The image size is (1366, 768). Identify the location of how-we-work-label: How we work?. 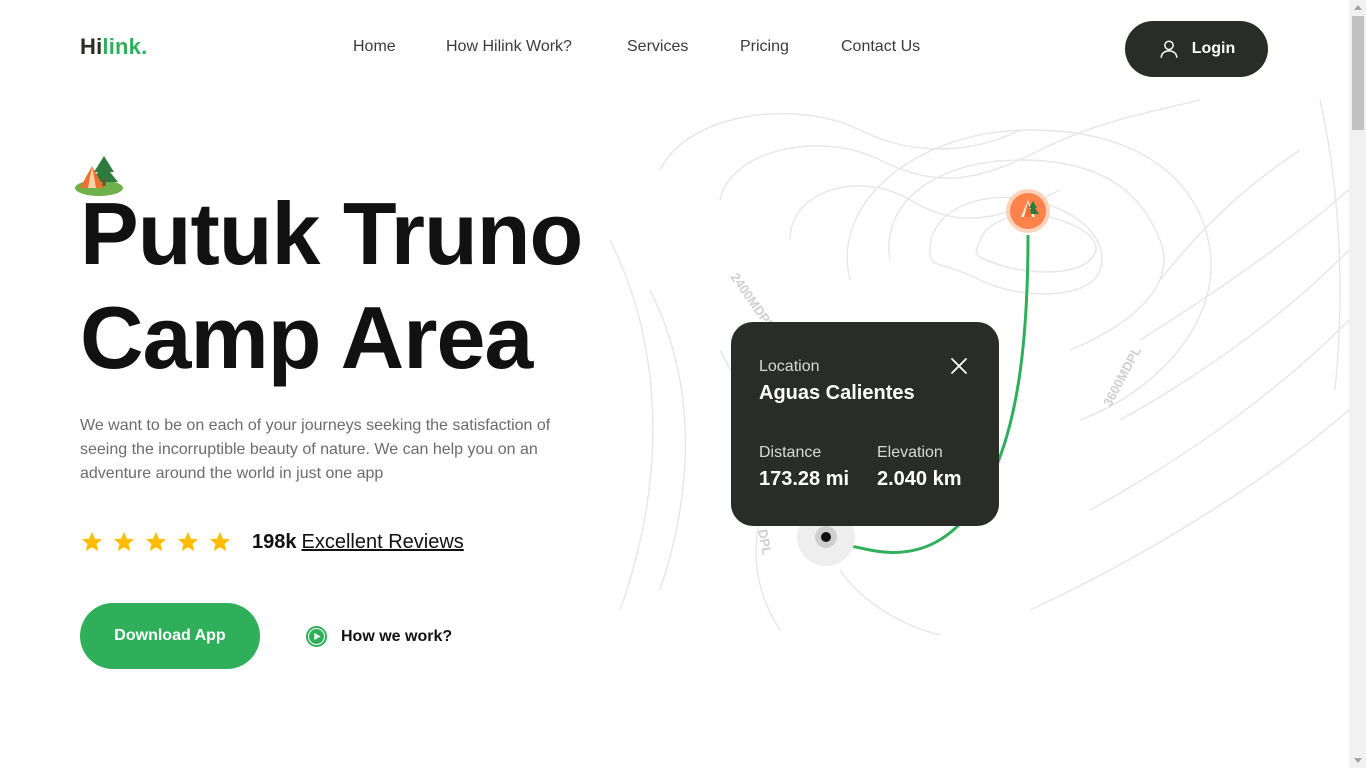
(397, 636).